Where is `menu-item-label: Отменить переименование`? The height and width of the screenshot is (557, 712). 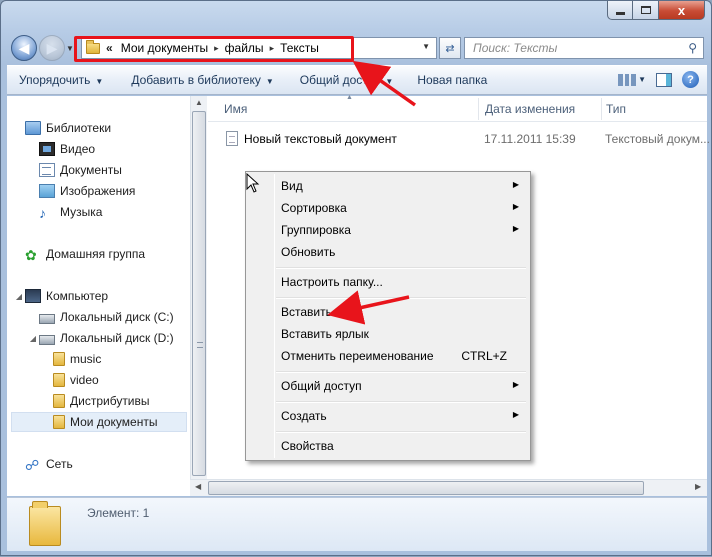
menu-item-label: Отменить переименование is located at coordinates (357, 356).